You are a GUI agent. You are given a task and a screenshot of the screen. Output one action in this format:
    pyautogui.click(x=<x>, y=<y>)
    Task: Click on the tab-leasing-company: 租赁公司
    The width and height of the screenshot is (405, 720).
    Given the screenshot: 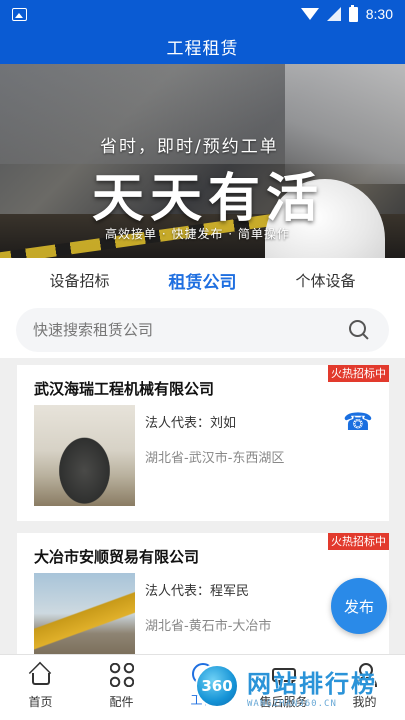 What is the action you would take?
    pyautogui.click(x=202, y=280)
    